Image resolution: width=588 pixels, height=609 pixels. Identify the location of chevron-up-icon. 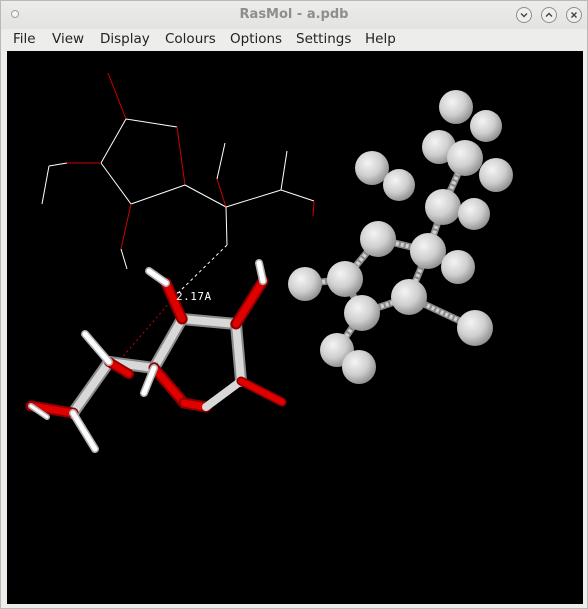
(549, 14).